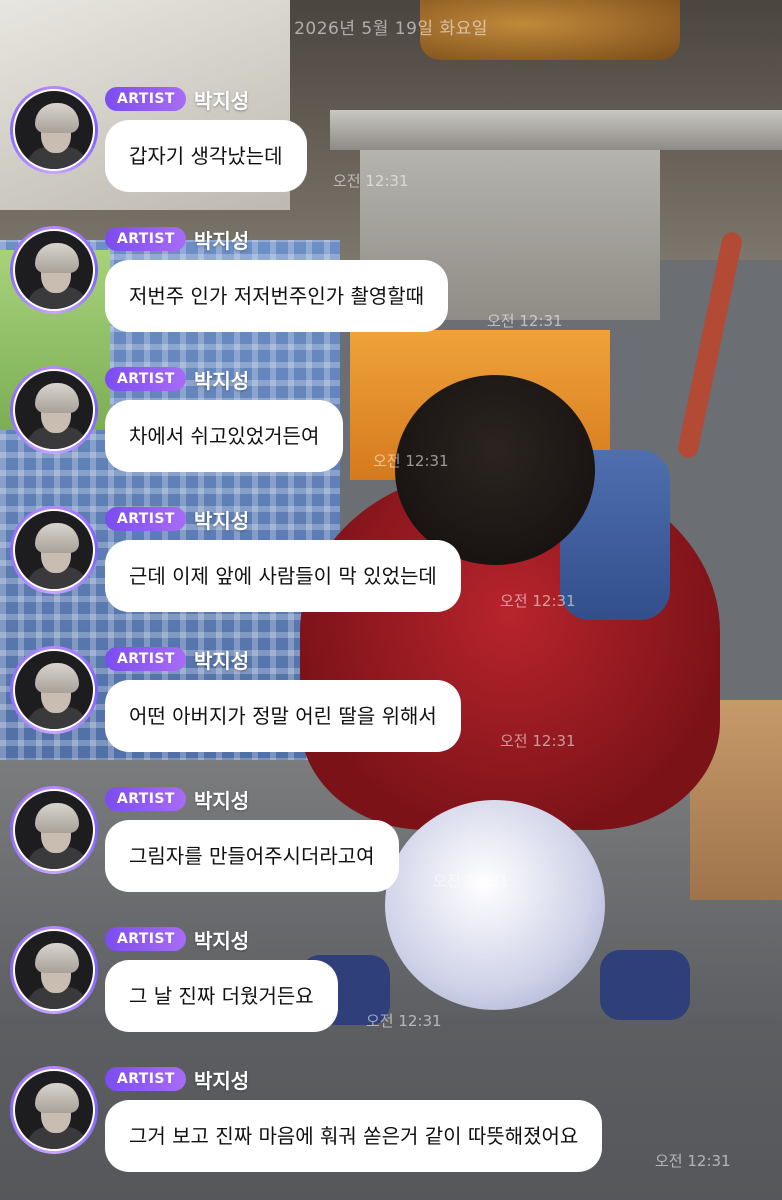 The width and height of the screenshot is (782, 1200). I want to click on message-row: ARTIST 박지성근데 이제 앞에 사람들이 막 있었는데오전 12:31, so click(391, 571).